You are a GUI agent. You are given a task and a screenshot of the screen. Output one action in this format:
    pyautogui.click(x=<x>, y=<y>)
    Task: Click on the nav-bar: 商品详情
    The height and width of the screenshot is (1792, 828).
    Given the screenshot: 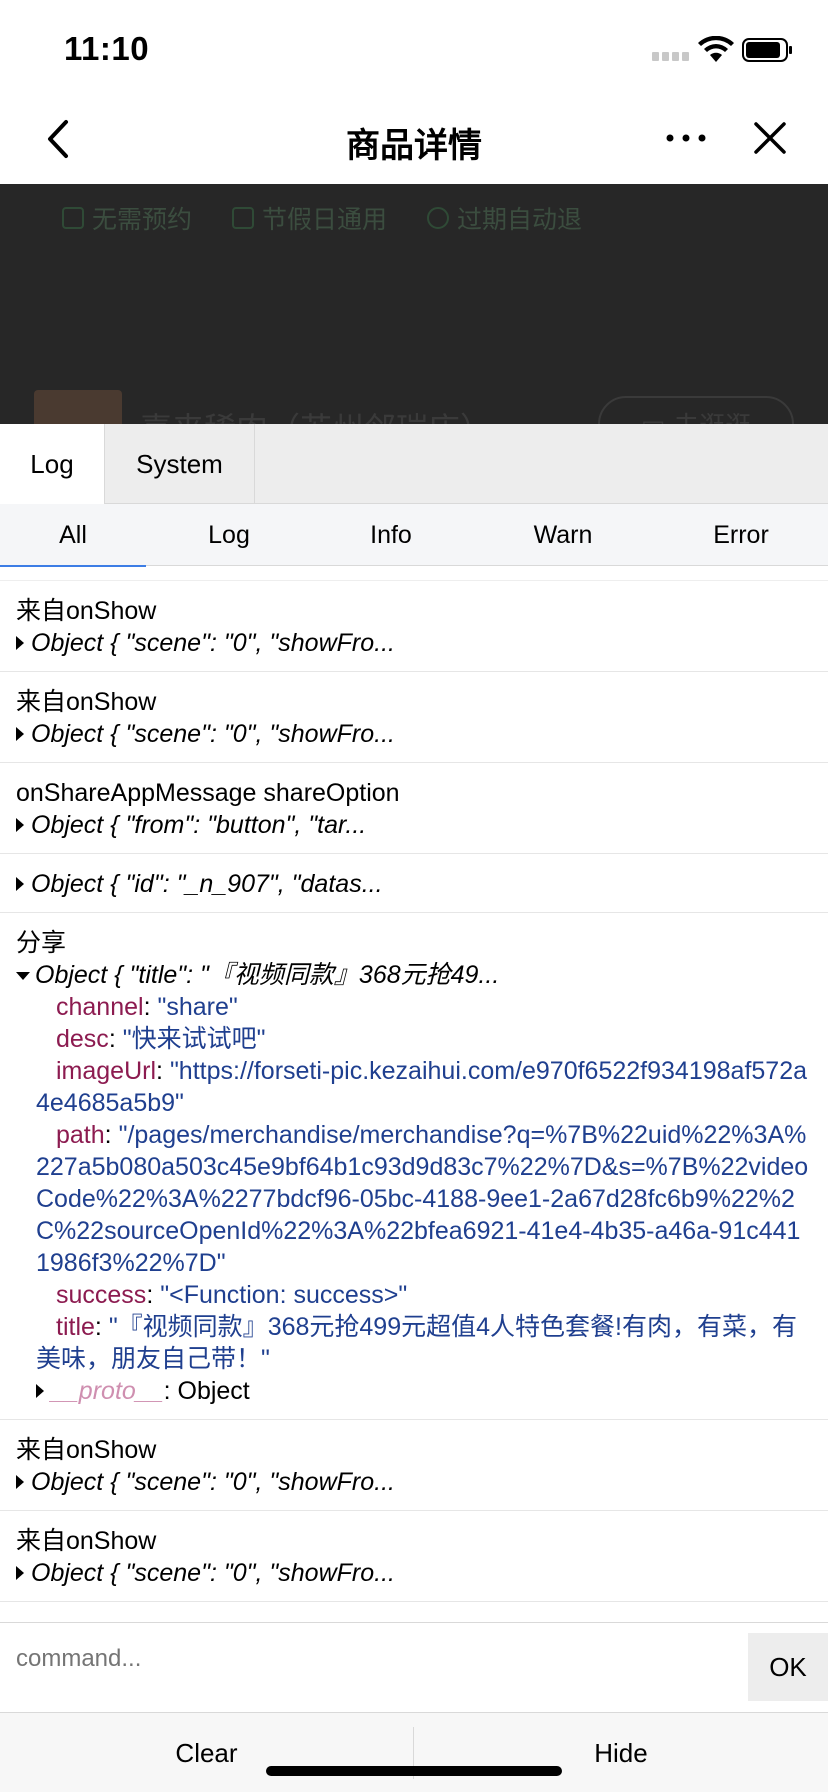 What is the action you would take?
    pyautogui.click(x=414, y=139)
    